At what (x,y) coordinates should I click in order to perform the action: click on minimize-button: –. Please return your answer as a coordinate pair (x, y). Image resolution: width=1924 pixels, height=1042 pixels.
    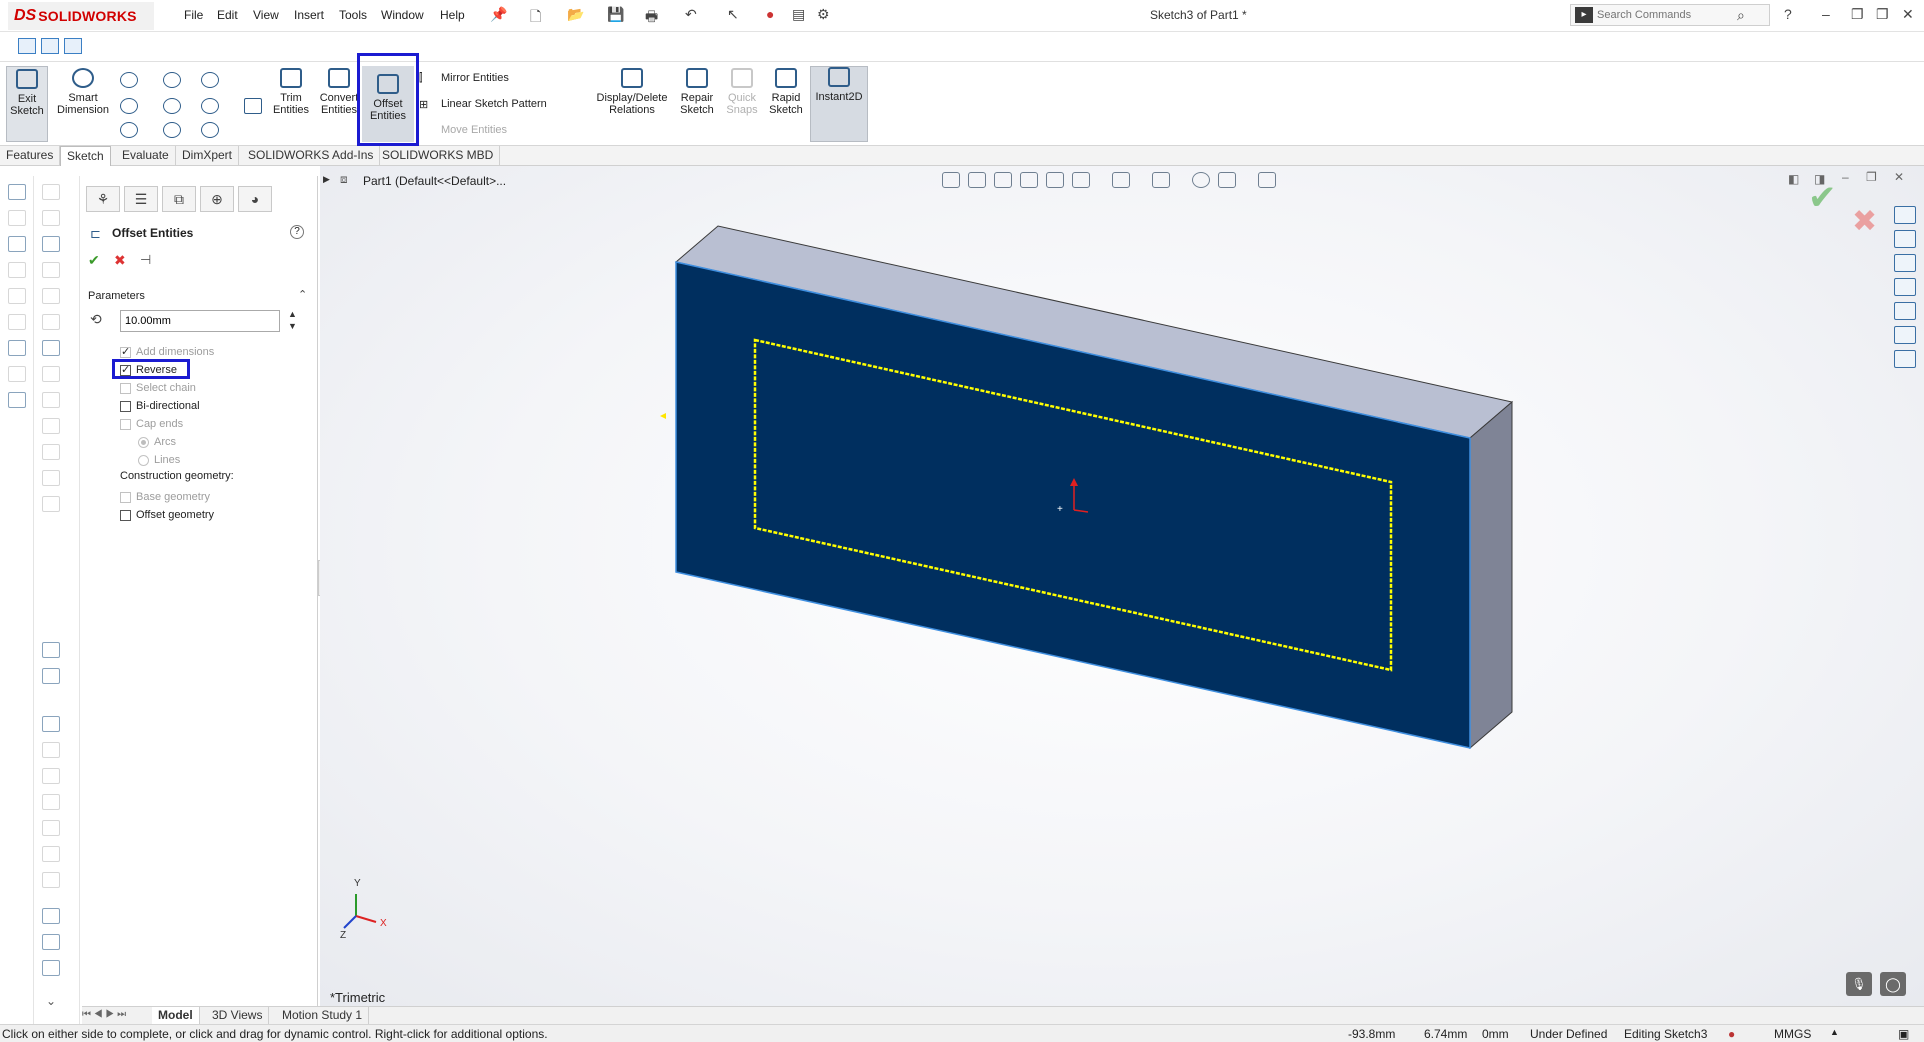
    Looking at the image, I should click on (1826, 14).